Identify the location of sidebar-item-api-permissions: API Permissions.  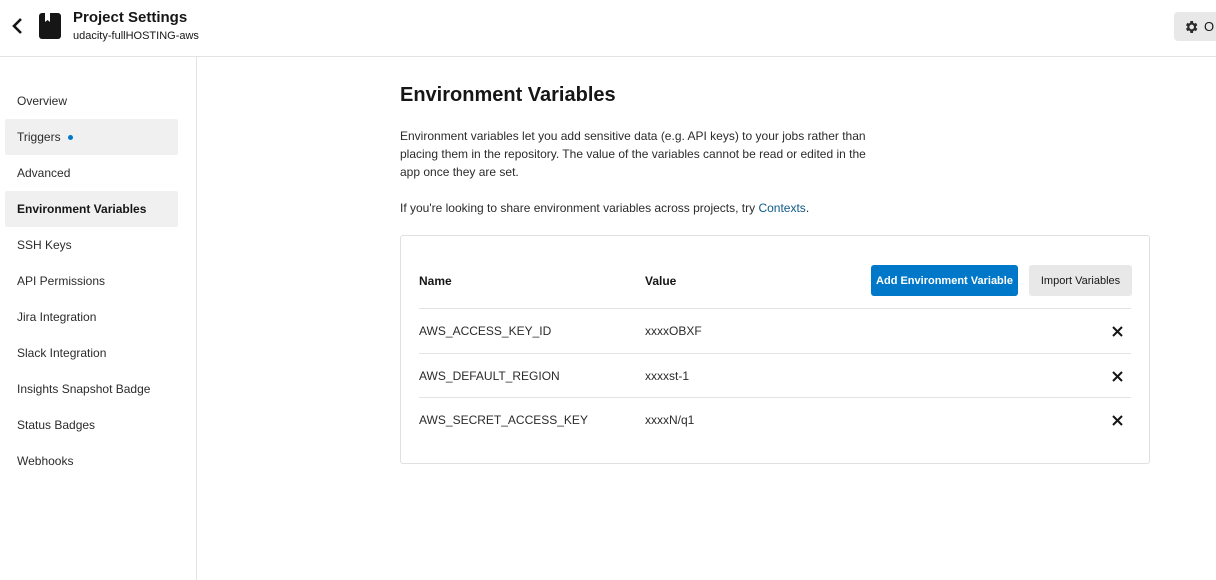
(91, 281).